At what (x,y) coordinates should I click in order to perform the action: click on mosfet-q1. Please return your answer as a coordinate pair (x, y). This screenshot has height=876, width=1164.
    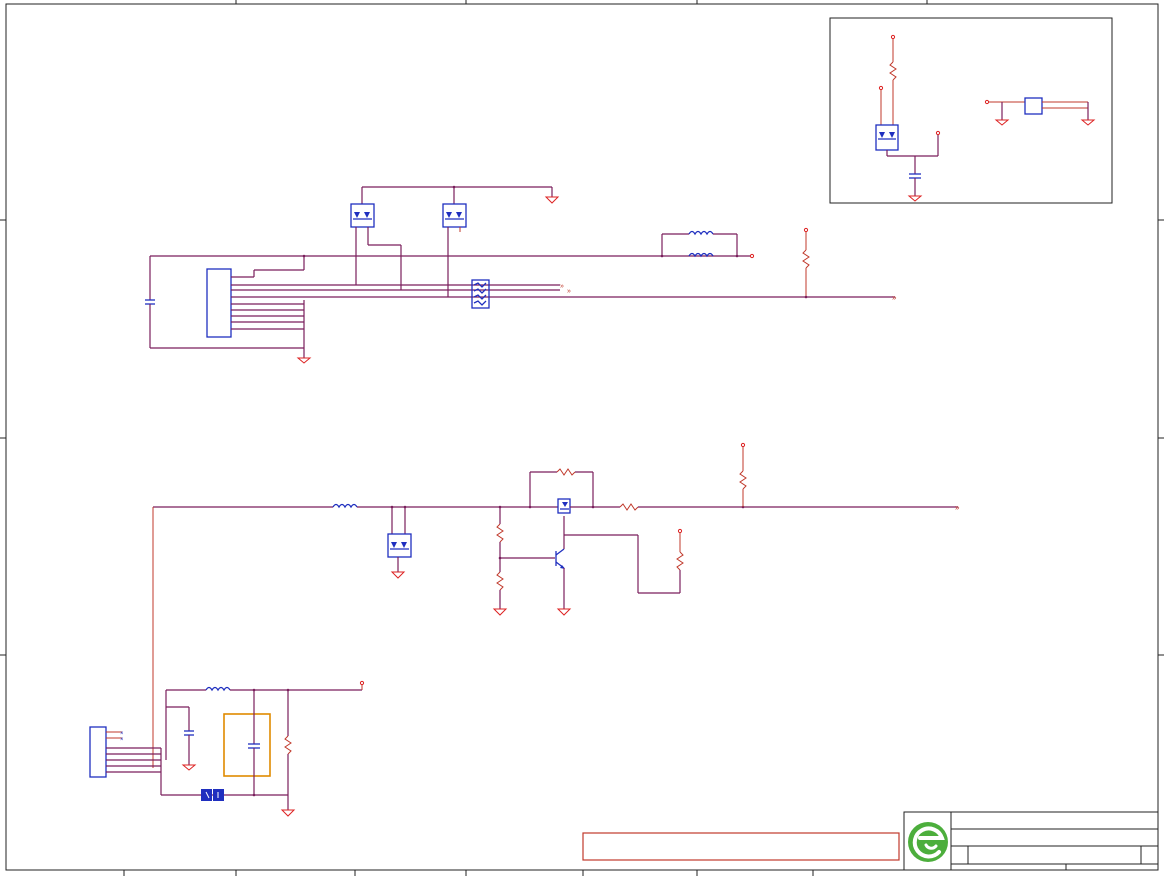
    Looking at the image, I should click on (564, 506).